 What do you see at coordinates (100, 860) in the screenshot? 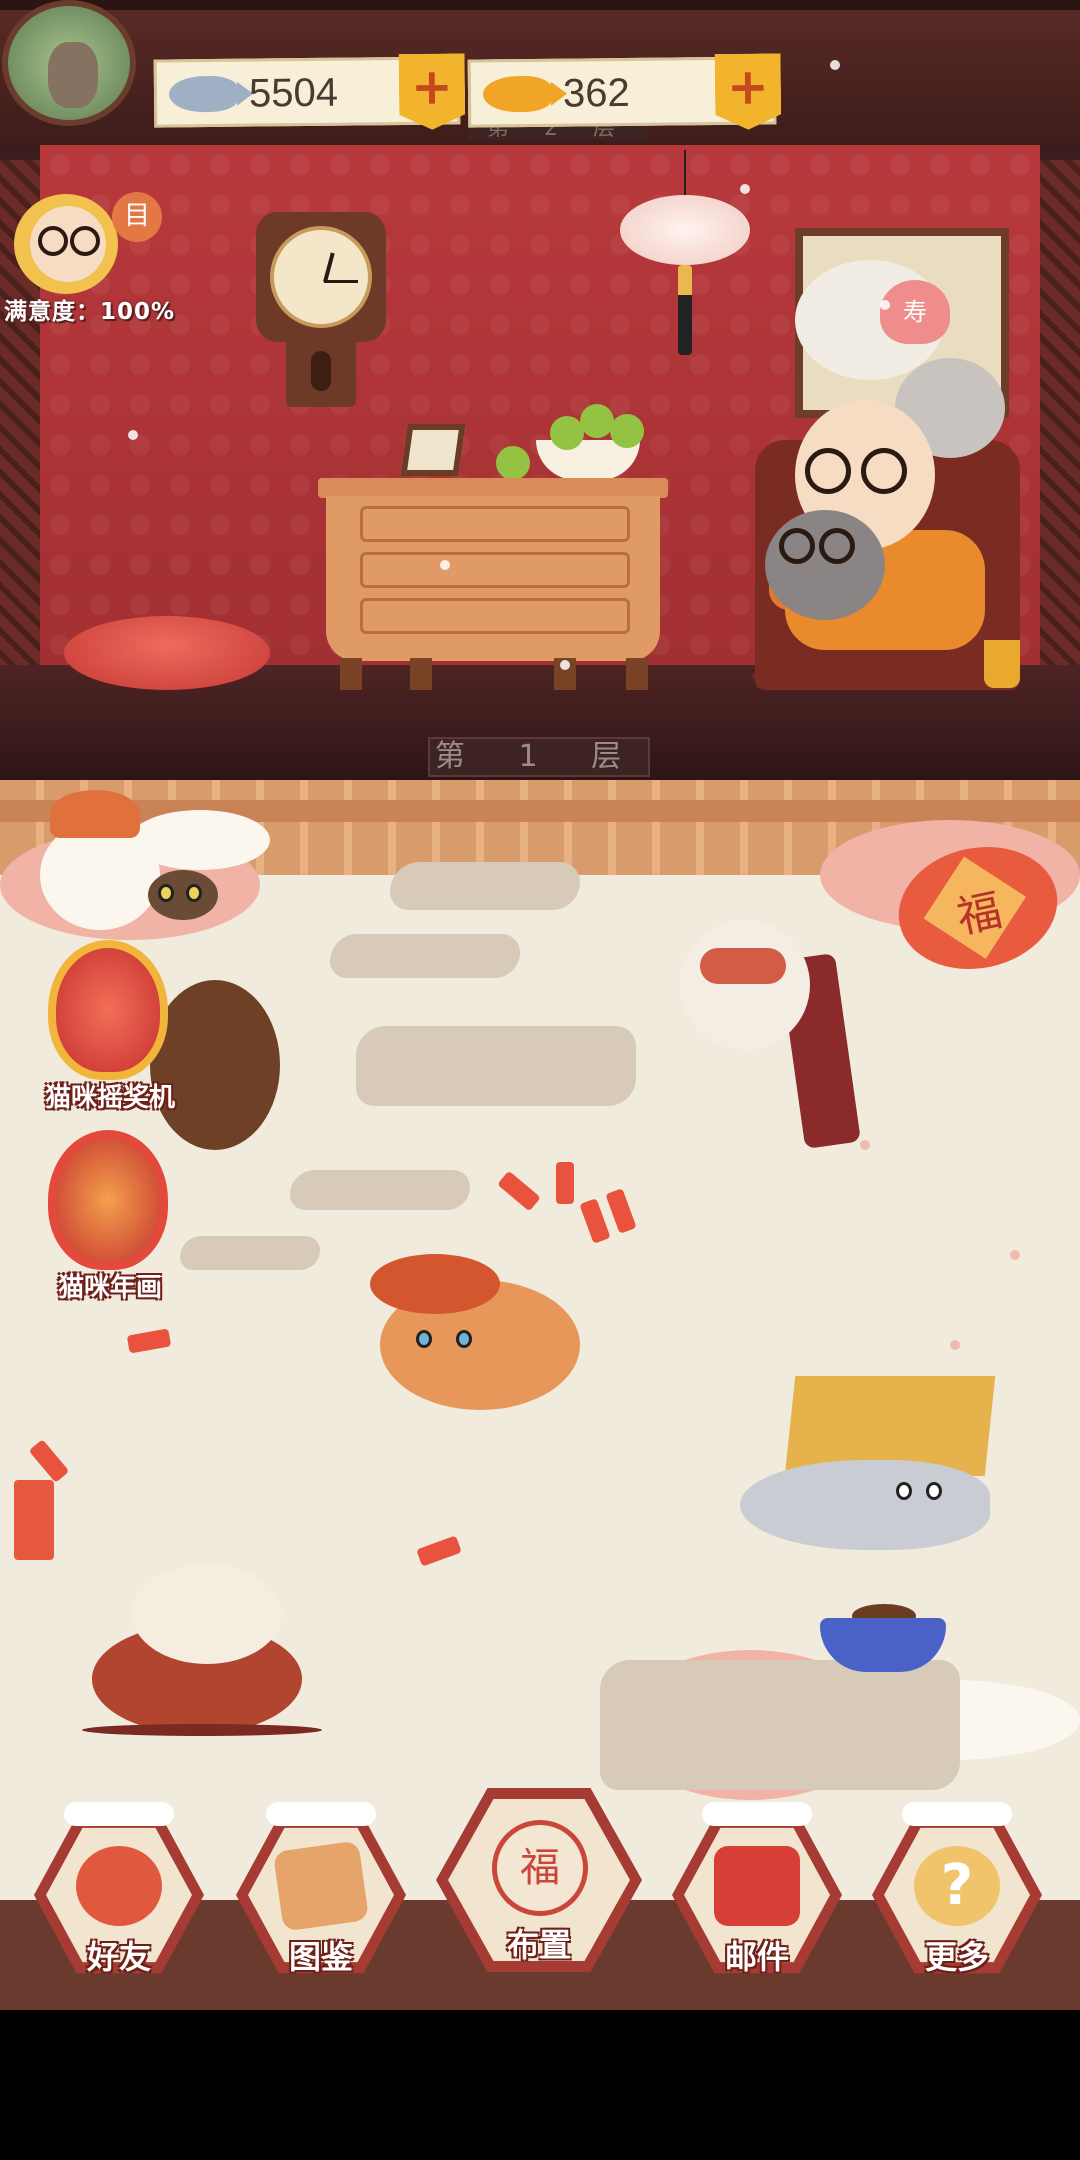
I see `cat-snowman-hat` at bounding box center [100, 860].